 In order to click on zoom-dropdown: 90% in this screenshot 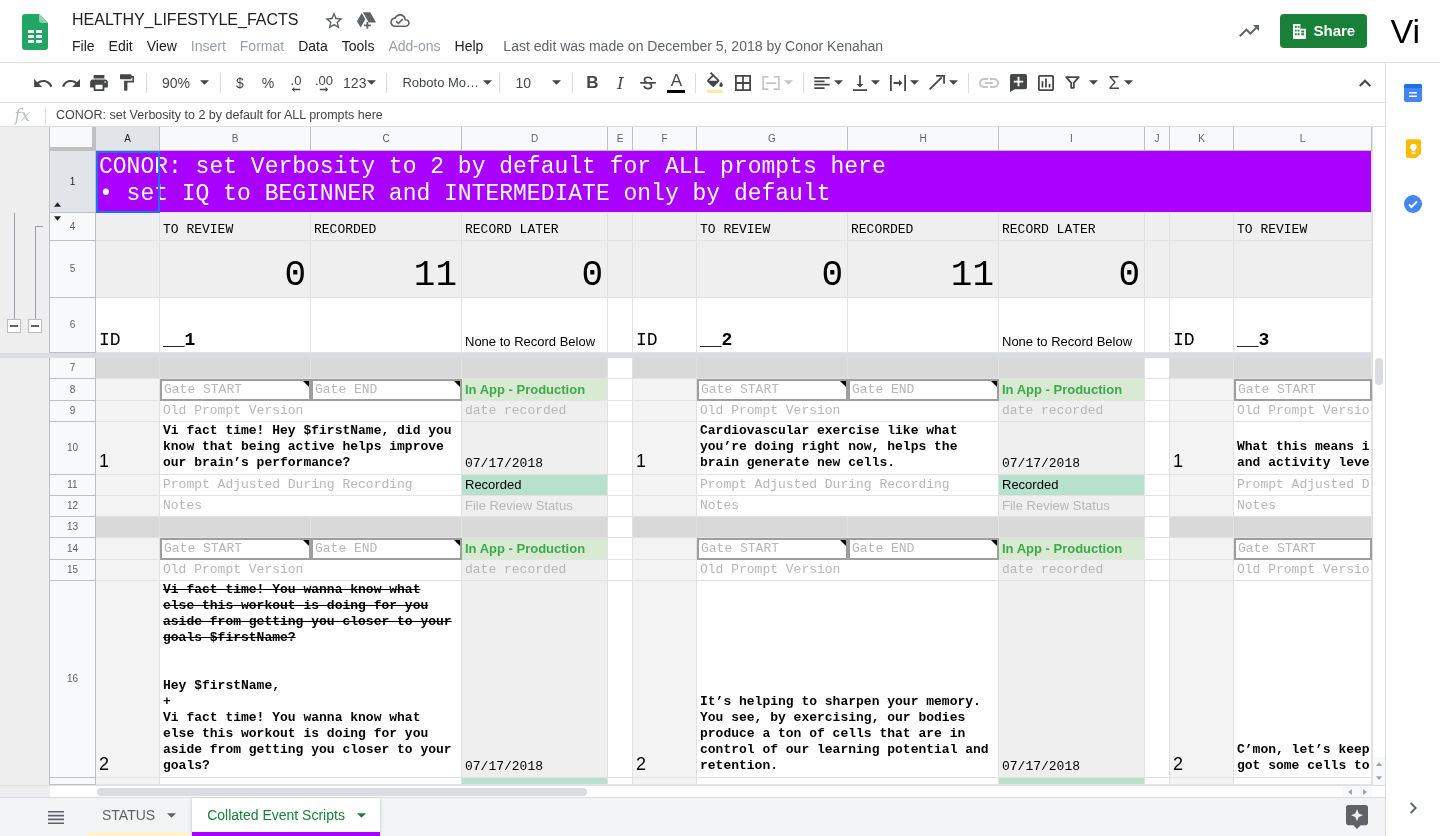, I will do `click(183, 82)`.